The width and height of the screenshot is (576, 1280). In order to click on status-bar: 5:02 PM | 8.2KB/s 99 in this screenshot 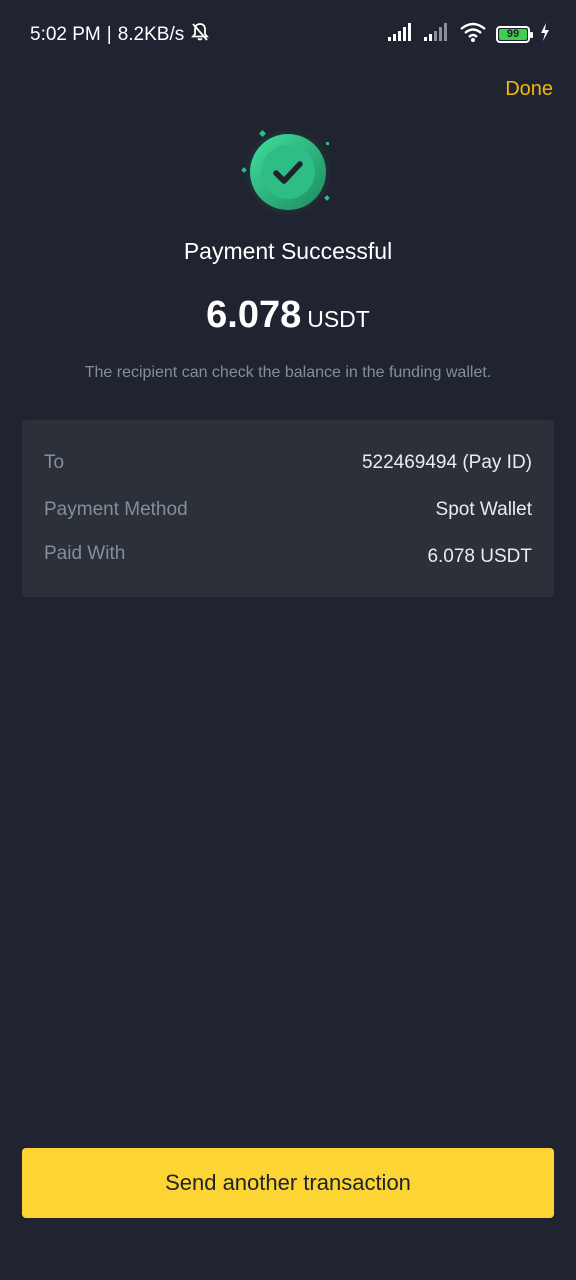, I will do `click(288, 34)`.